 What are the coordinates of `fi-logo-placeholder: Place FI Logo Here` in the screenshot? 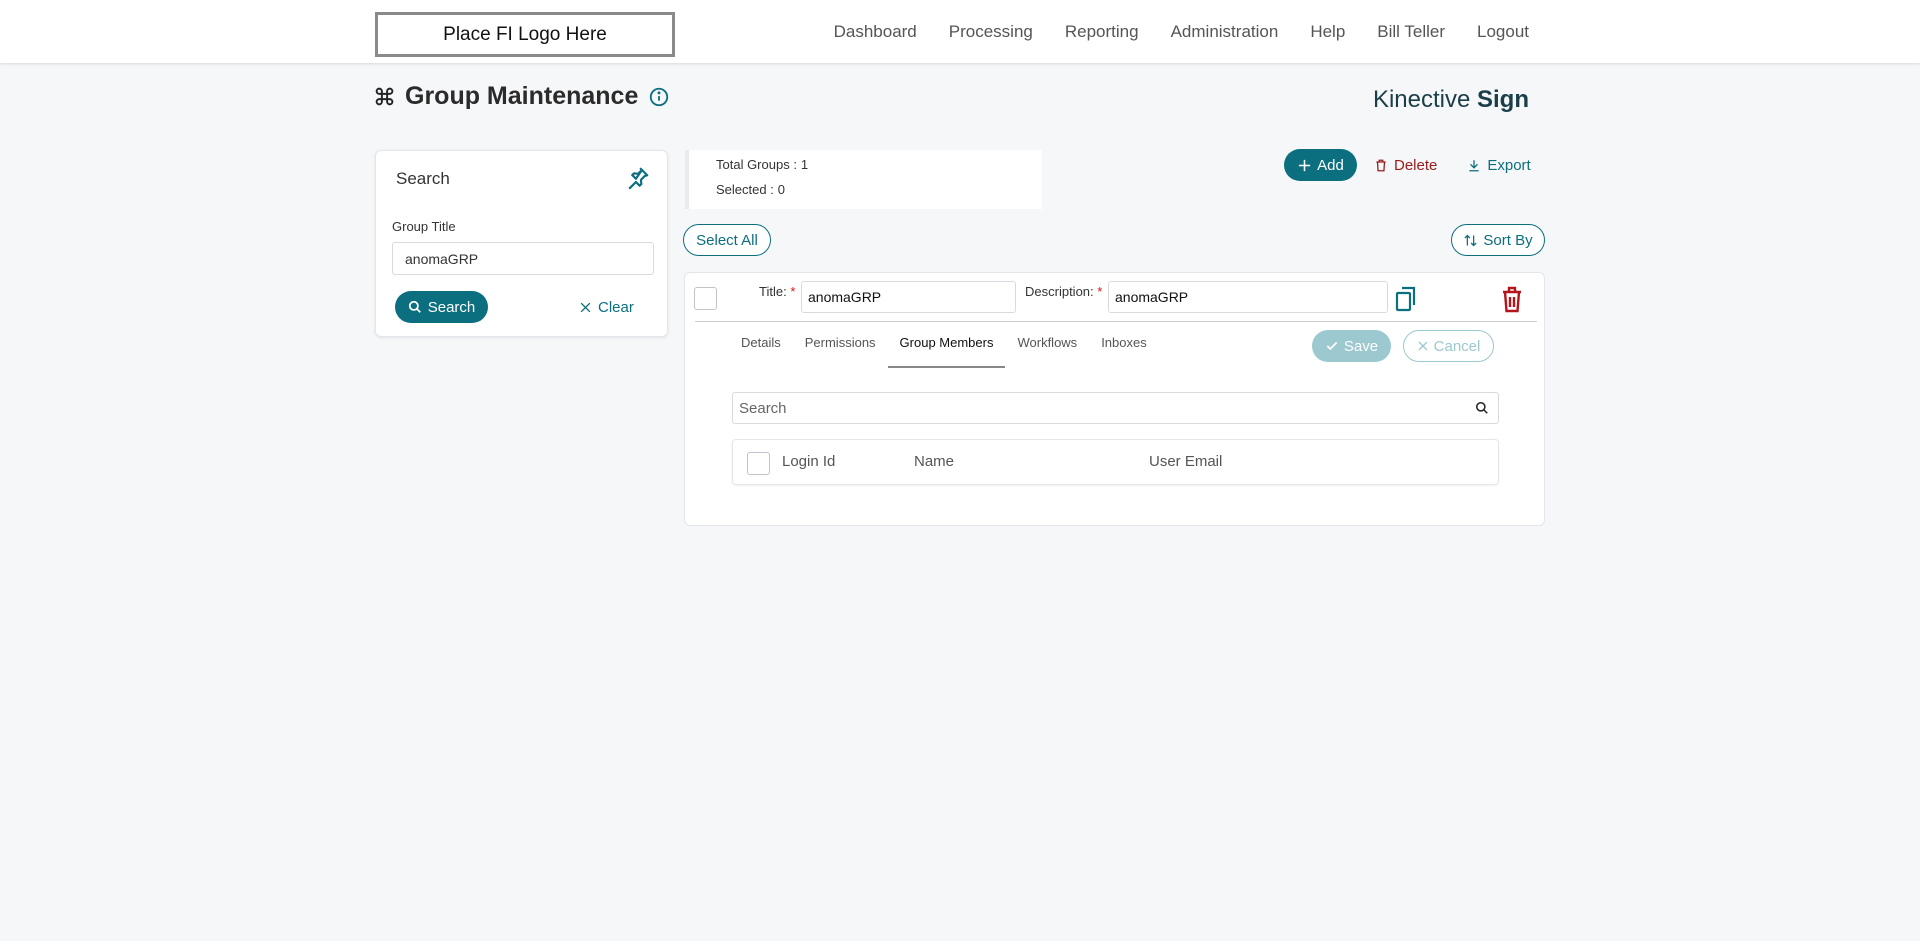 It's located at (525, 34).